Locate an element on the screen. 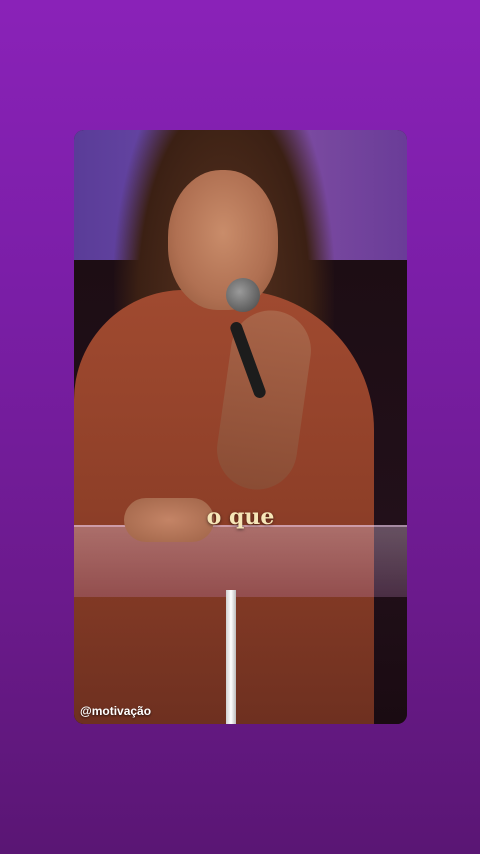 Image resolution: width=480 pixels, height=854 pixels. glass-podium is located at coordinates (240, 561).